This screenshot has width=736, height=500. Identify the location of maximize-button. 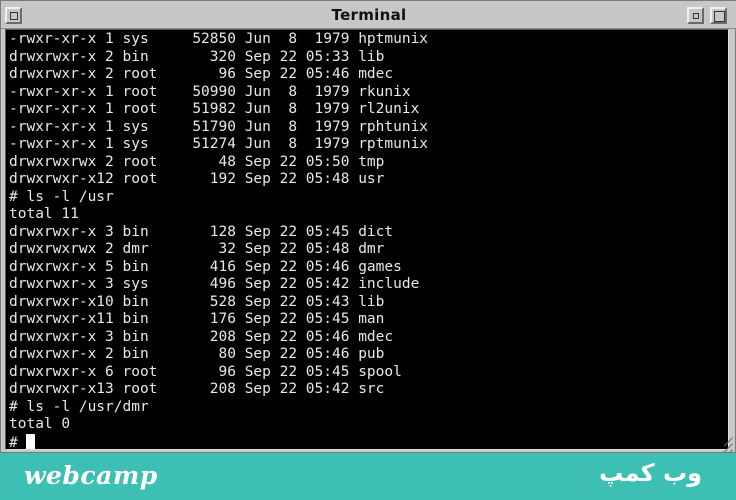
(718, 15).